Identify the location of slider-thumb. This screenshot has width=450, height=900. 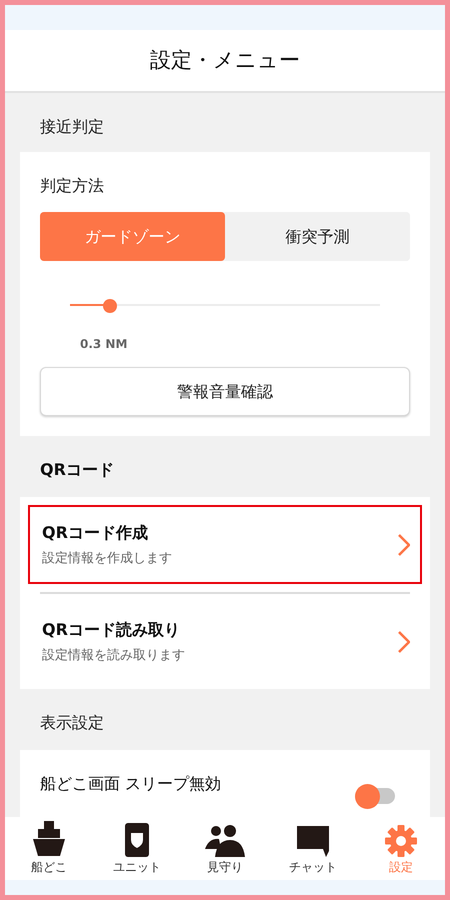
(110, 306).